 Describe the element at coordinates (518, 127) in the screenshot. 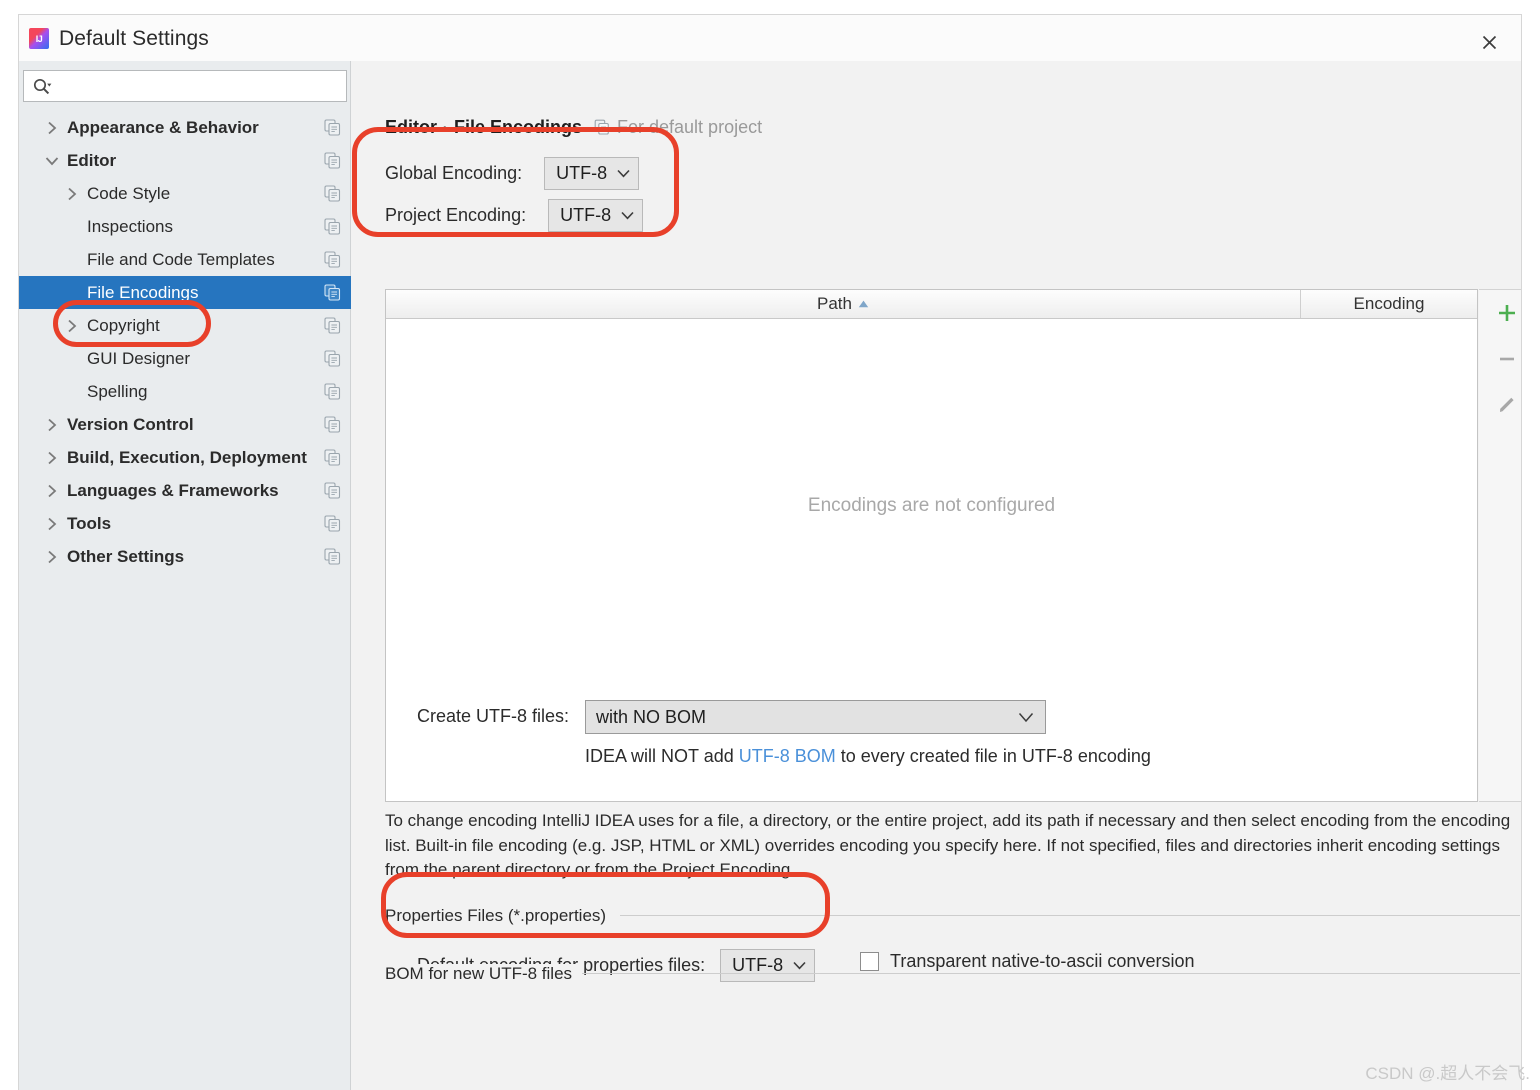

I see `breadcrumb-current: File Encodings` at that location.